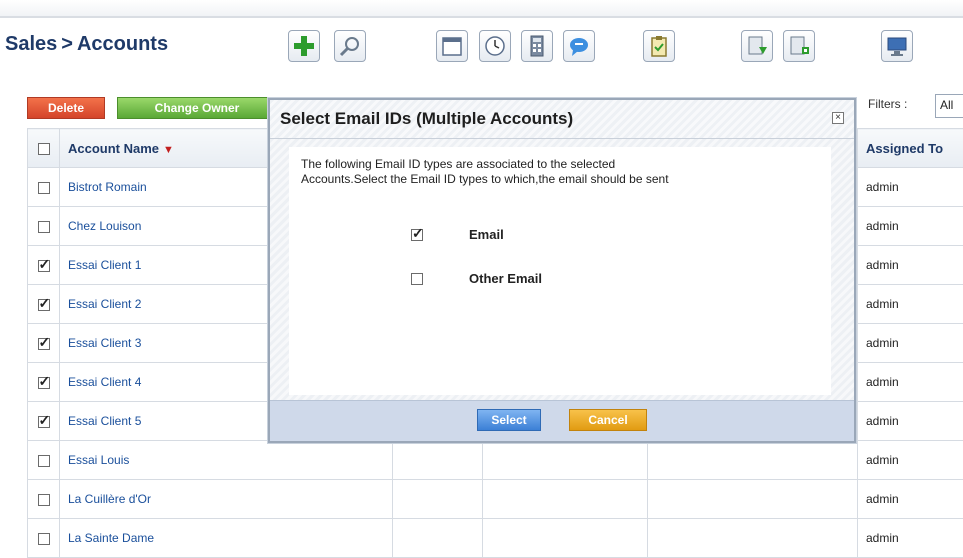  Describe the element at coordinates (226, 460) in the screenshot. I see `account-name-link: Essai Louis` at that location.